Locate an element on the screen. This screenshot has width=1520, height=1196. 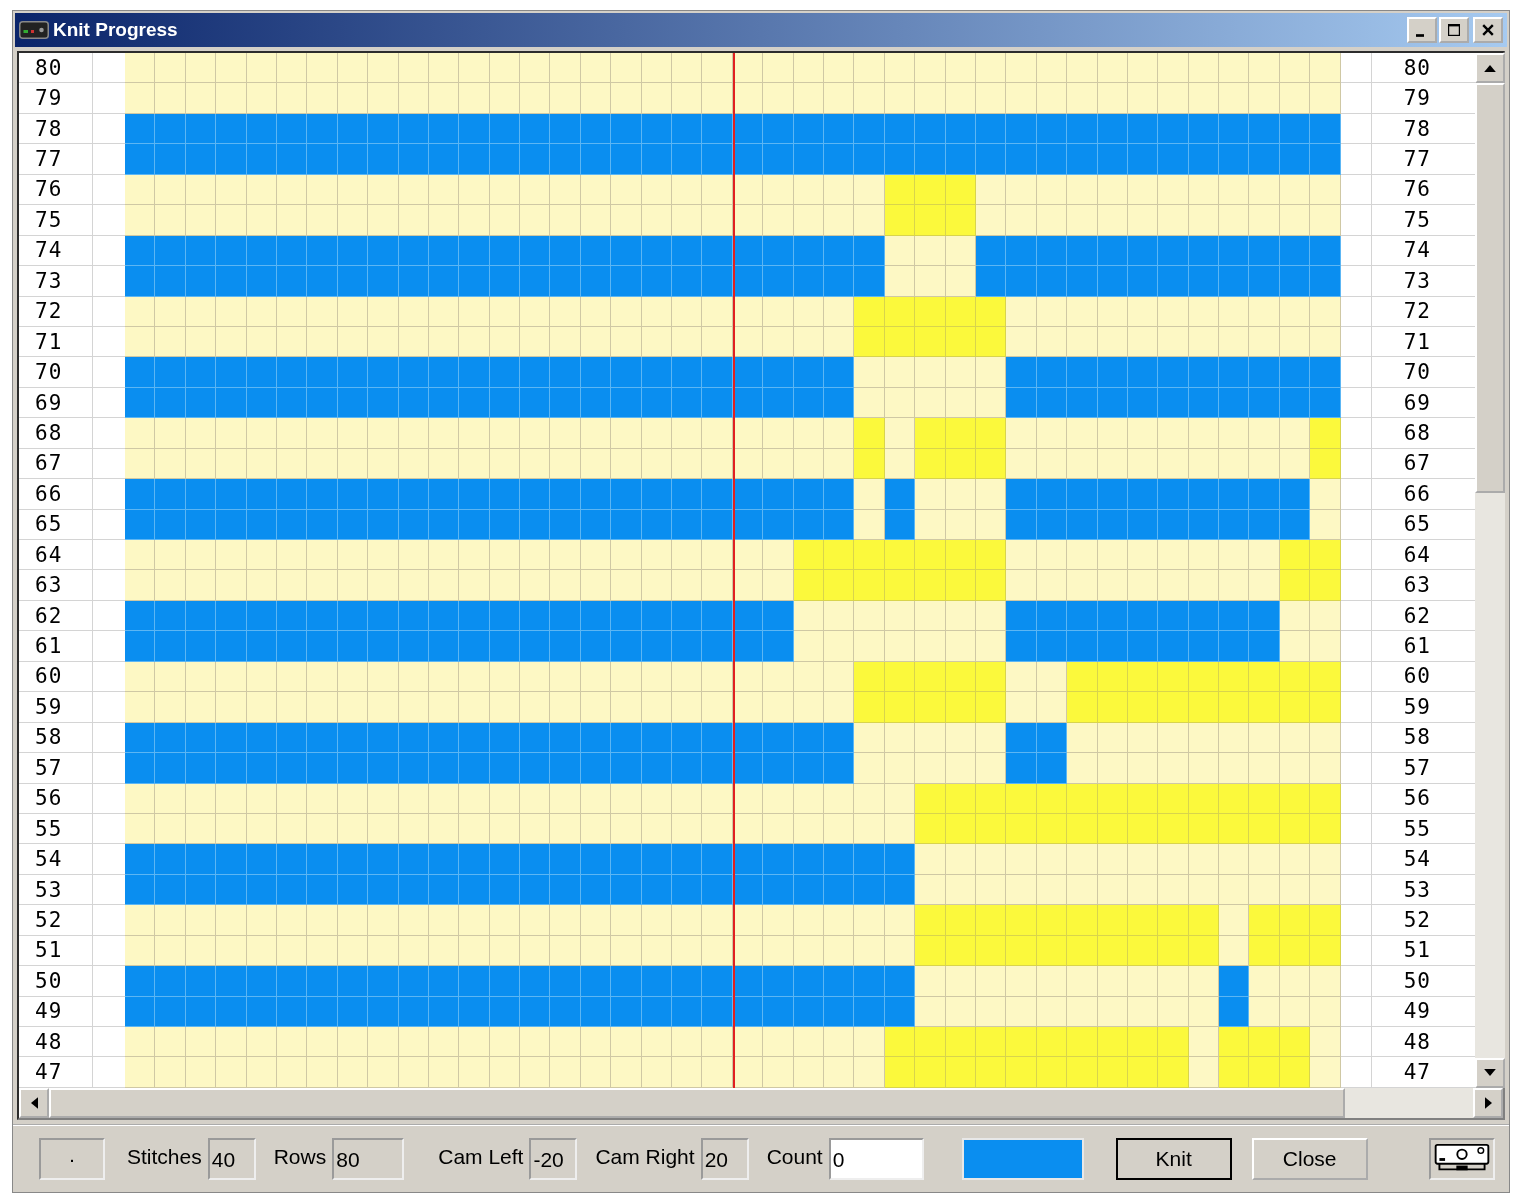
value-field: 80 is located at coordinates (368, 1158).